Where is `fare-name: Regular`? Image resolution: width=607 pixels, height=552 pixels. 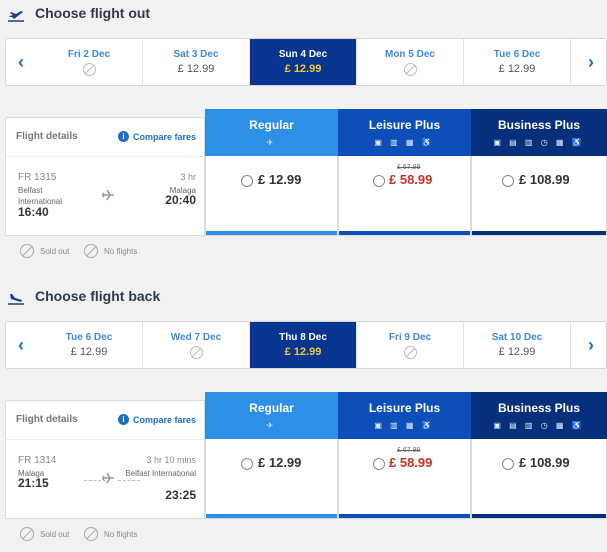 fare-name: Regular is located at coordinates (271, 408).